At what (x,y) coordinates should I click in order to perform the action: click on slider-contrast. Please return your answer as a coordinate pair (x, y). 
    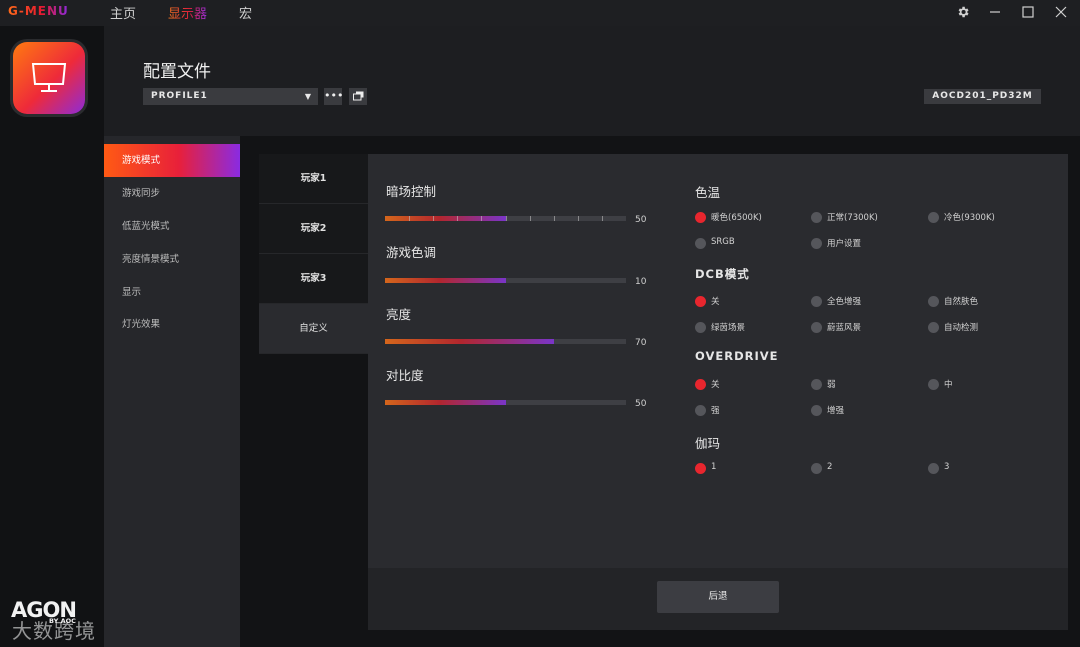
    Looking at the image, I should click on (505, 402).